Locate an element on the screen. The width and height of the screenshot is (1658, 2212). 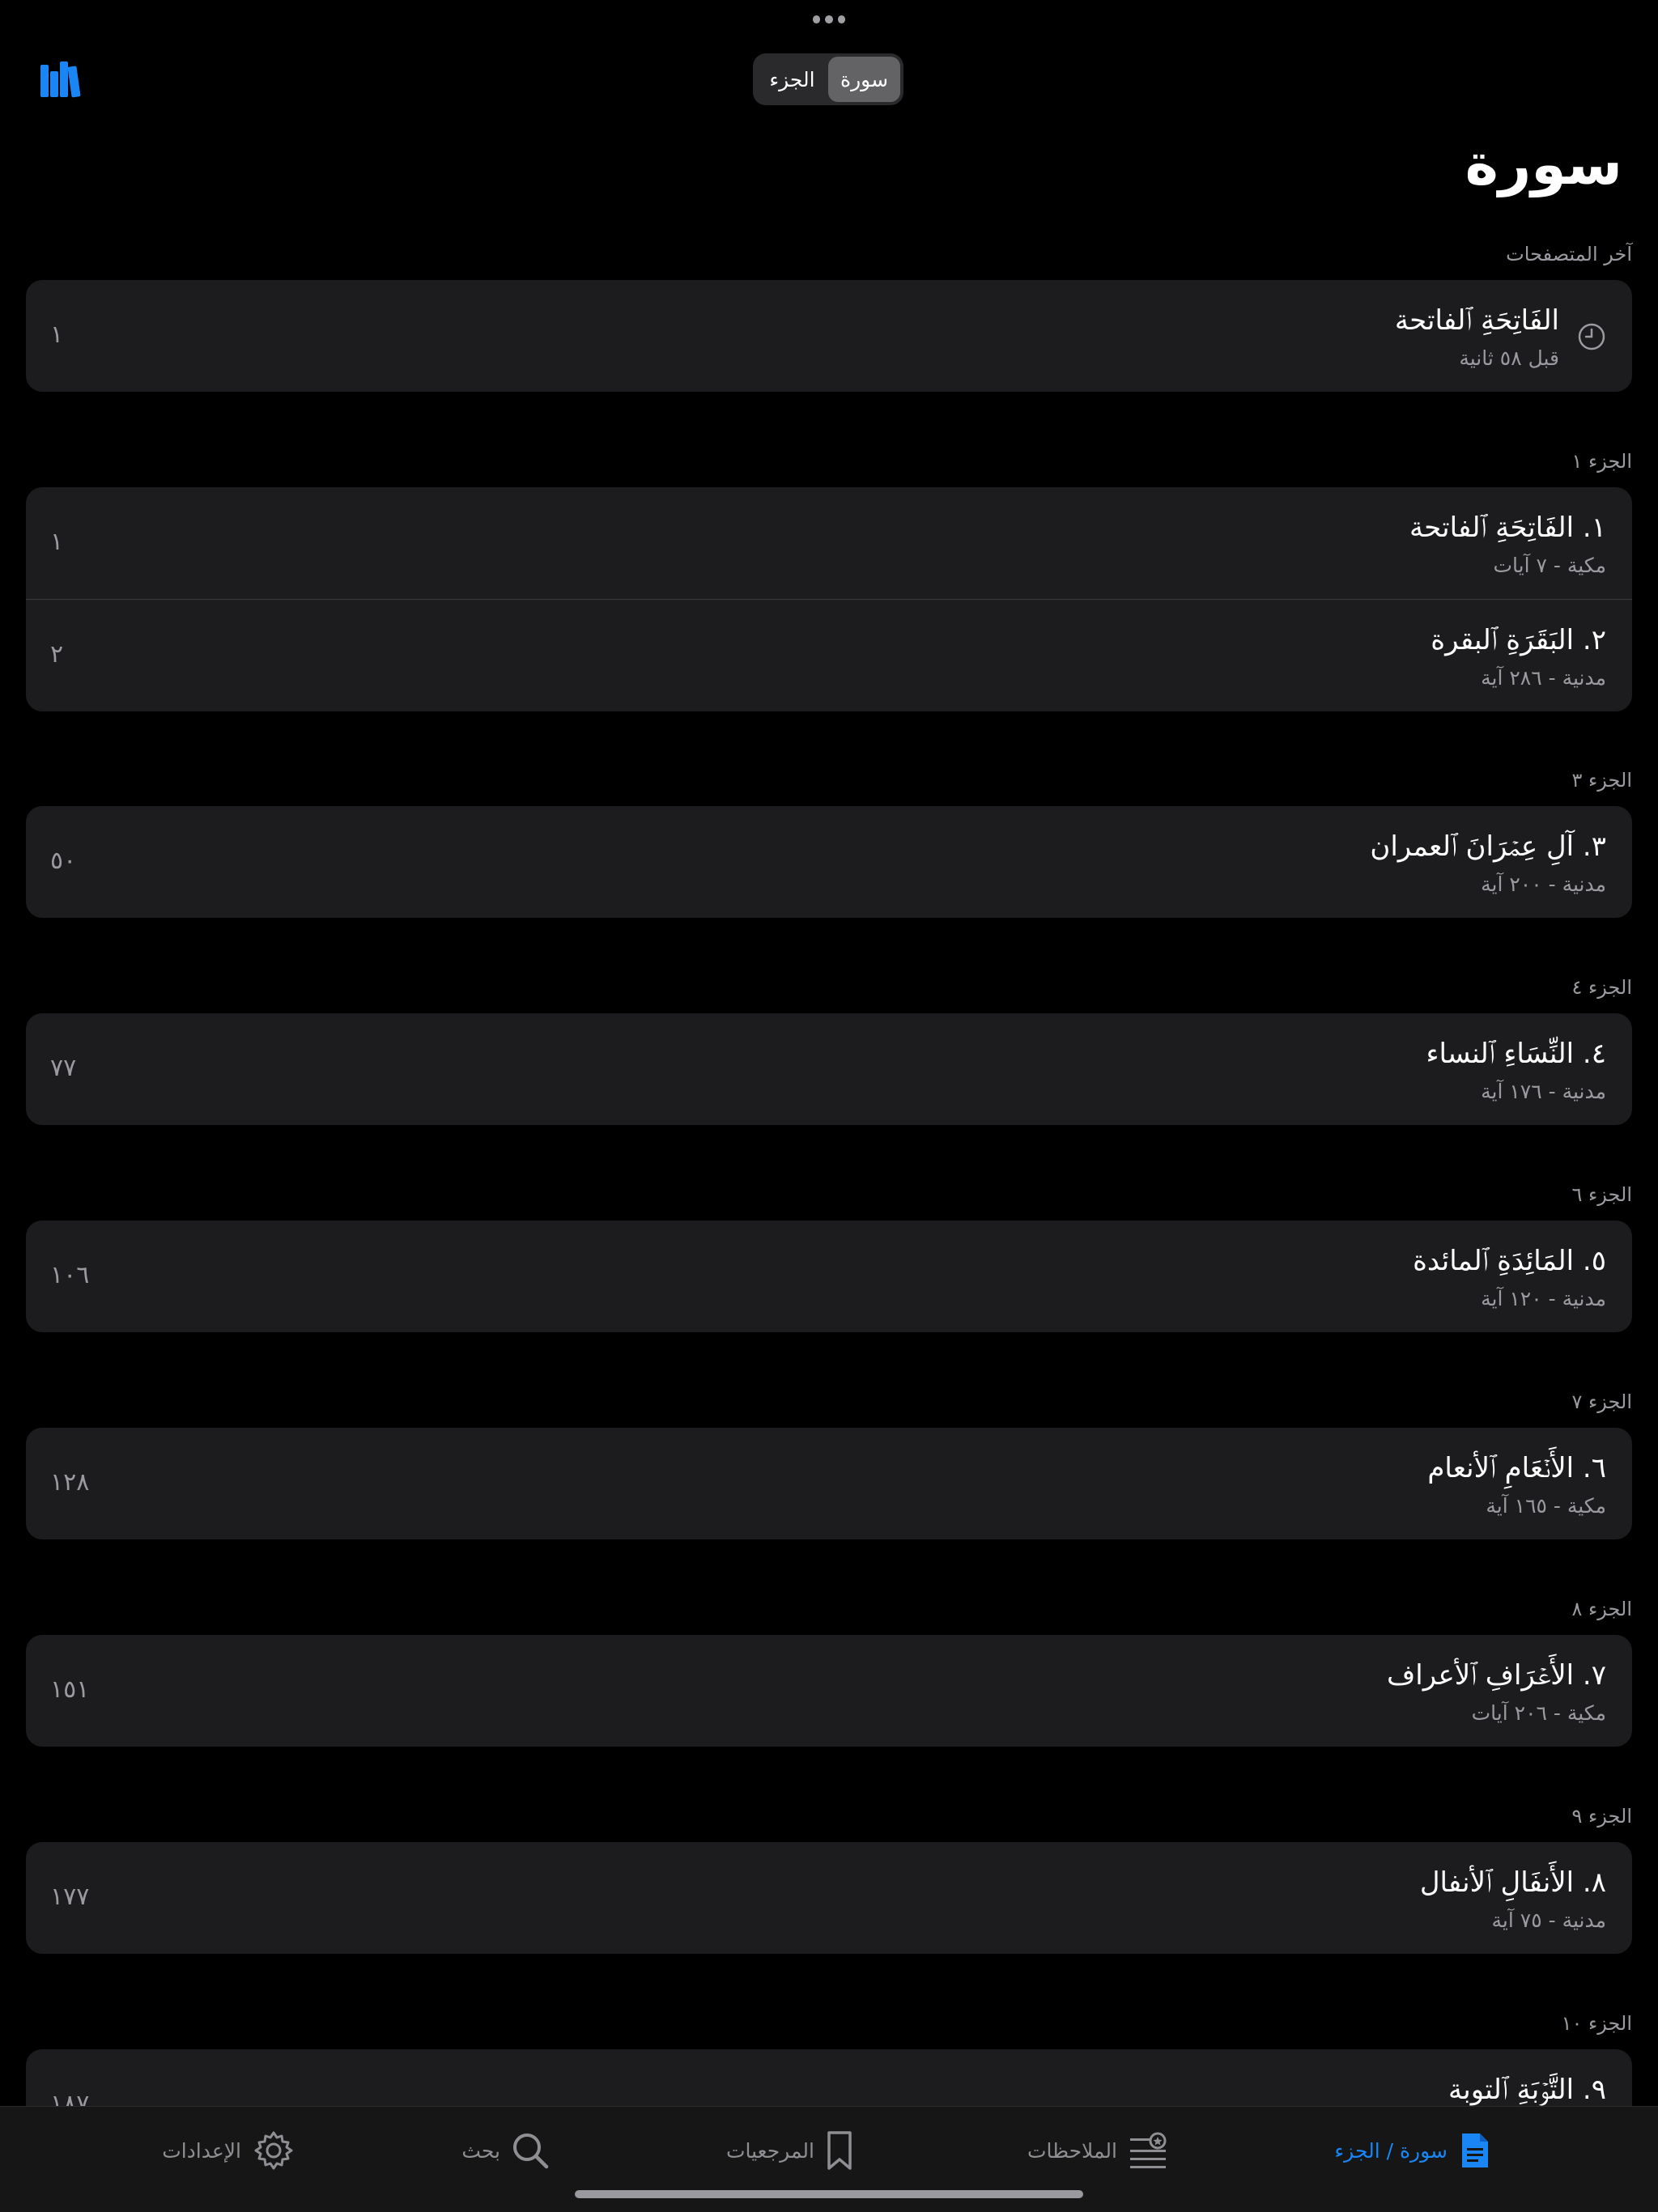
library-icon is located at coordinates (61, 79).